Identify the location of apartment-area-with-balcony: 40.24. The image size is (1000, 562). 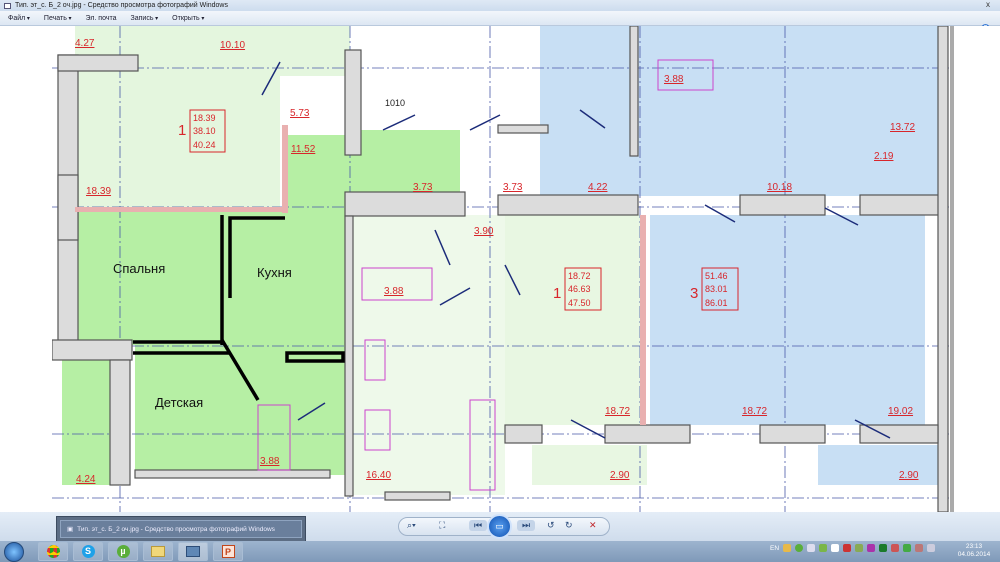
(204, 145).